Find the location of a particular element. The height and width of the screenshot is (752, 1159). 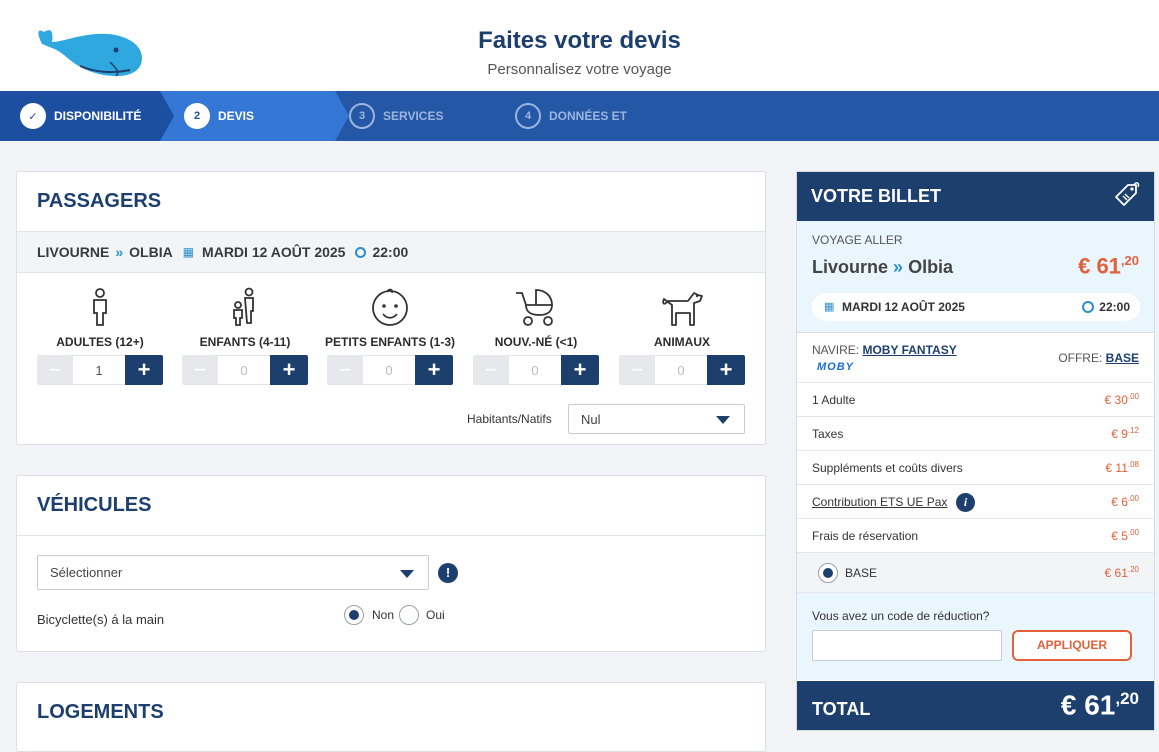

price-line: Suppléments et coûts divers € 11.08 is located at coordinates (975, 468).